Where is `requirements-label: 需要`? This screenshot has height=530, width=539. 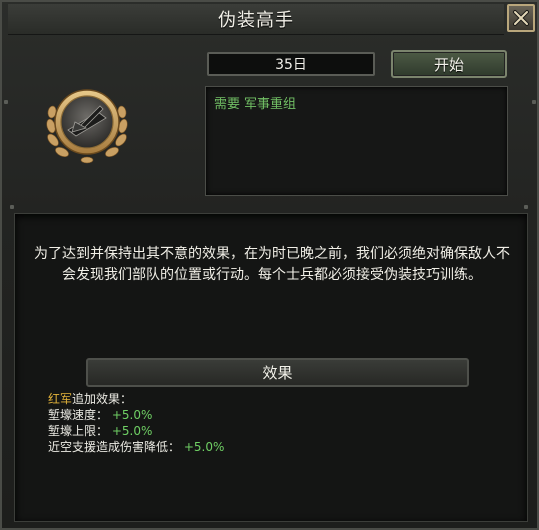 requirements-label: 需要 is located at coordinates (227, 104).